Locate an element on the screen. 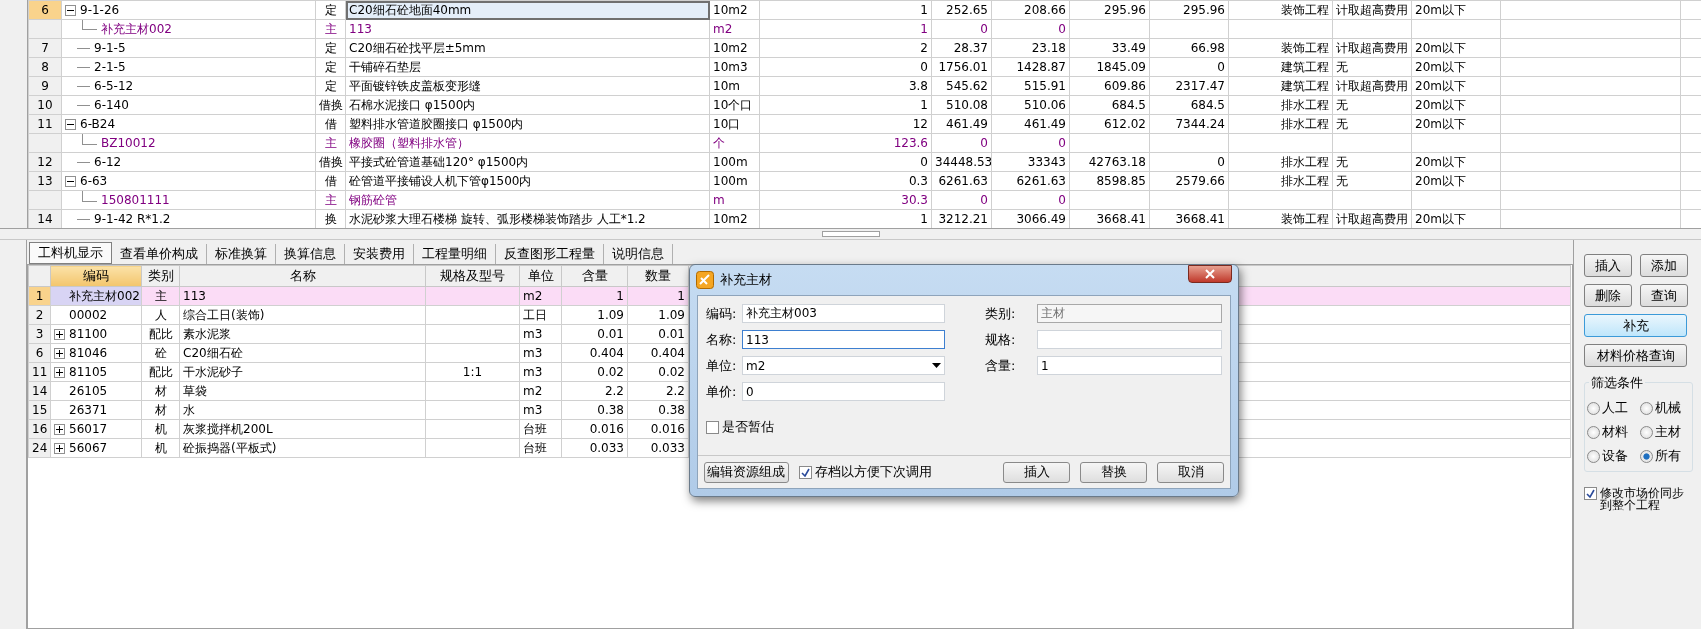 Image resolution: width=1701 pixels, height=629 pixels. table-cell: 0.016 is located at coordinates (658, 429).